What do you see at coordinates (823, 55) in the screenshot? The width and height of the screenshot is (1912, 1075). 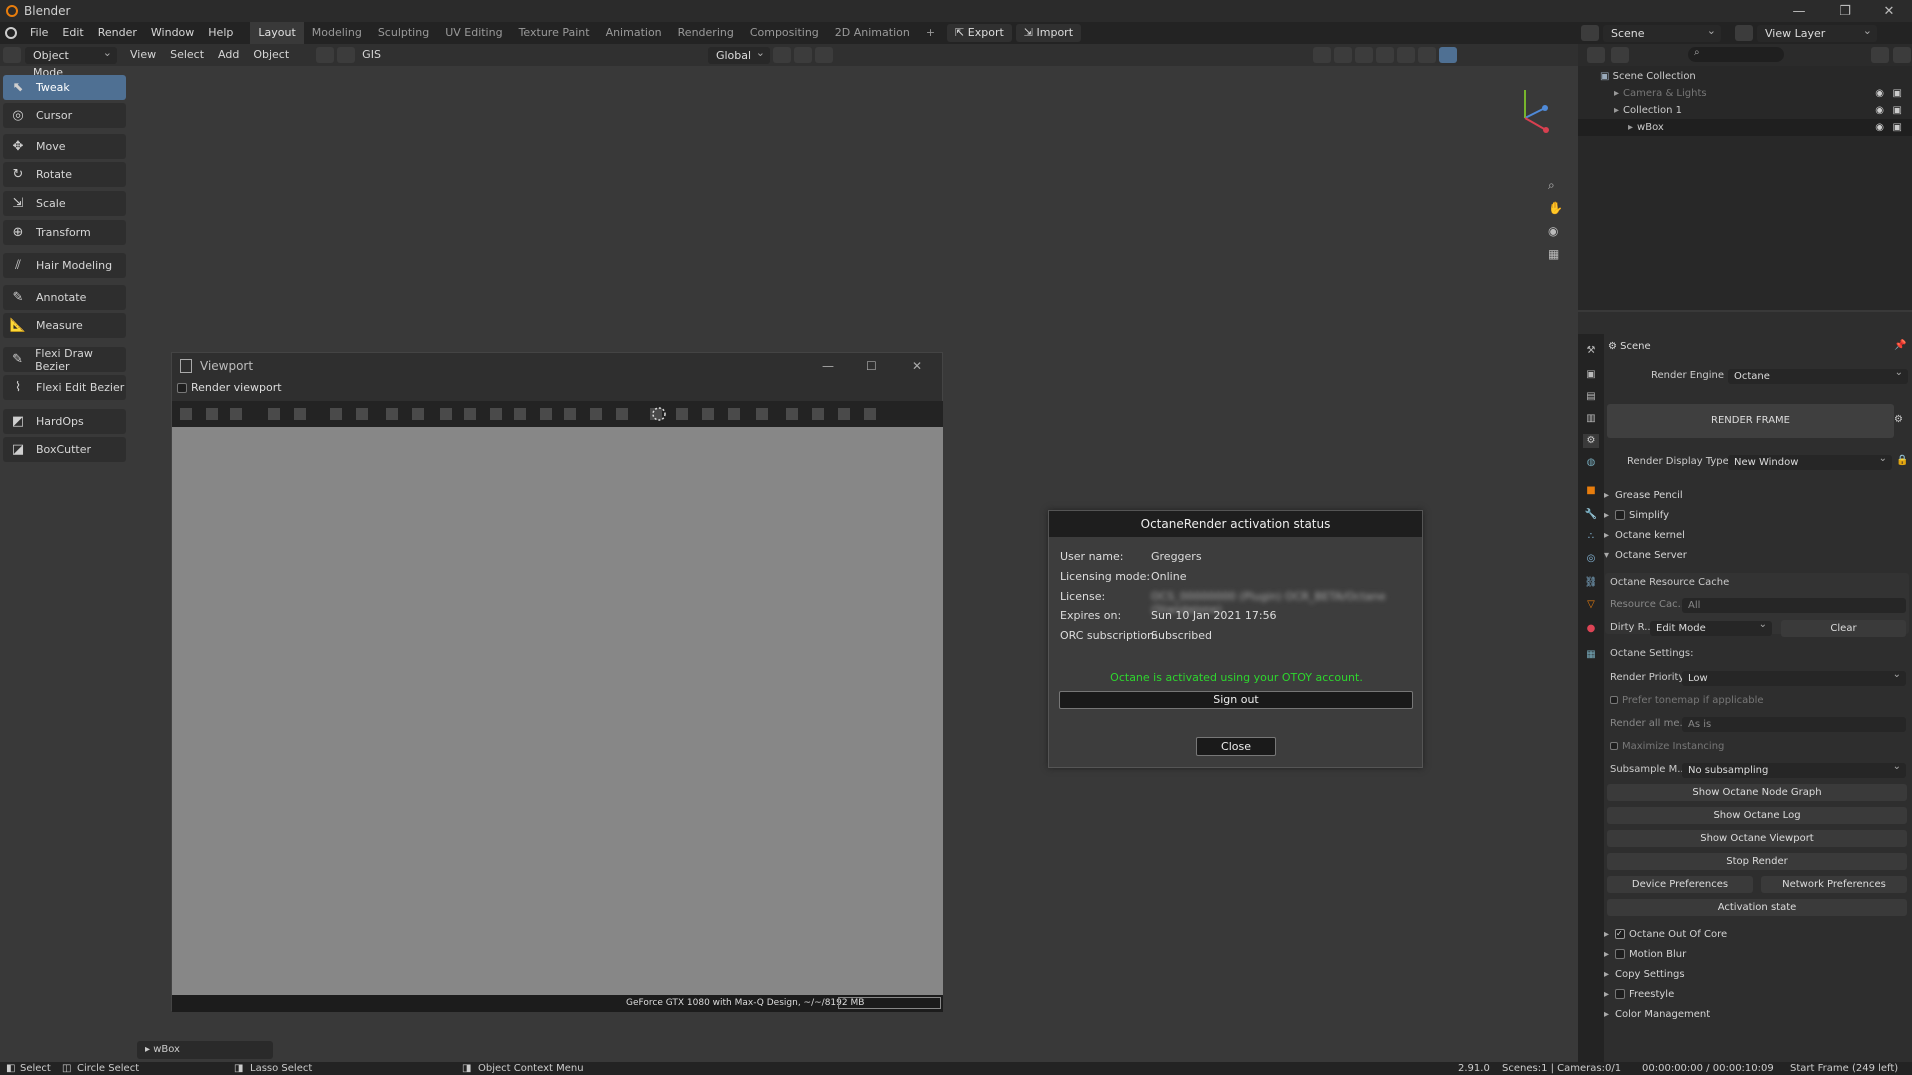 I see `proportional-edit-icon` at bounding box center [823, 55].